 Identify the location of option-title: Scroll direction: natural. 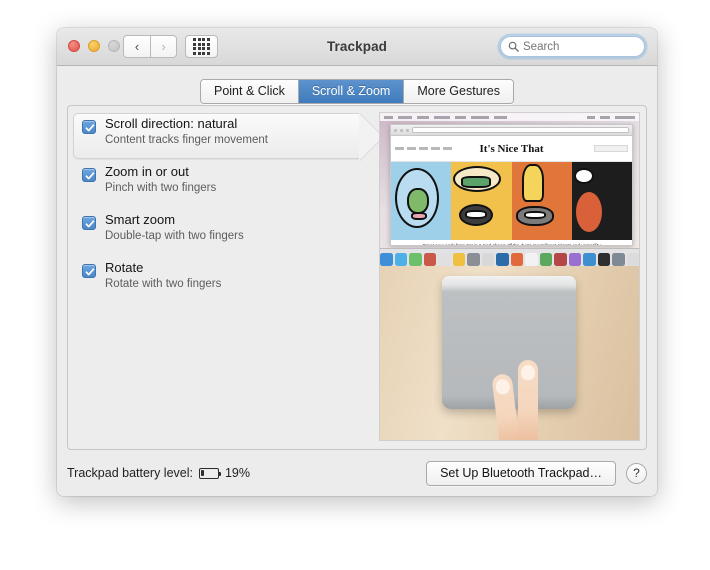
(171, 123).